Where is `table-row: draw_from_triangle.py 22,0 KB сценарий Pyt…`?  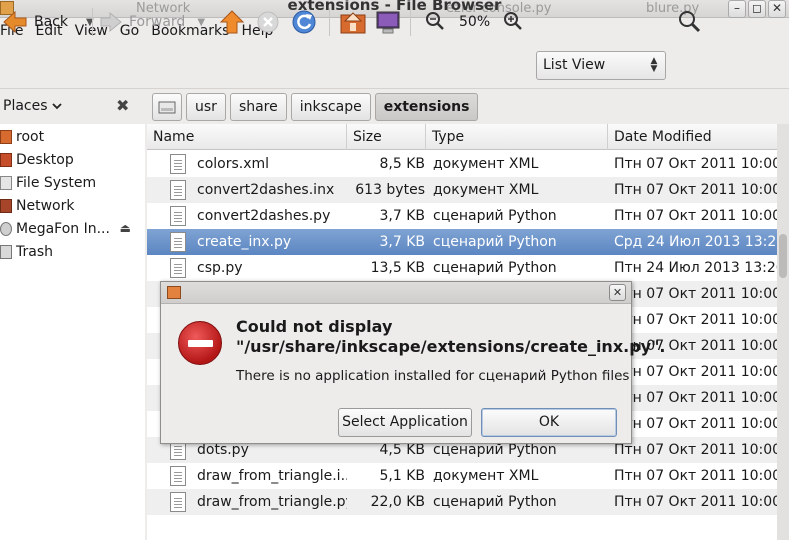 table-row: draw_from_triangle.py 22,0 KB сценарий Pyt… is located at coordinates (462, 502).